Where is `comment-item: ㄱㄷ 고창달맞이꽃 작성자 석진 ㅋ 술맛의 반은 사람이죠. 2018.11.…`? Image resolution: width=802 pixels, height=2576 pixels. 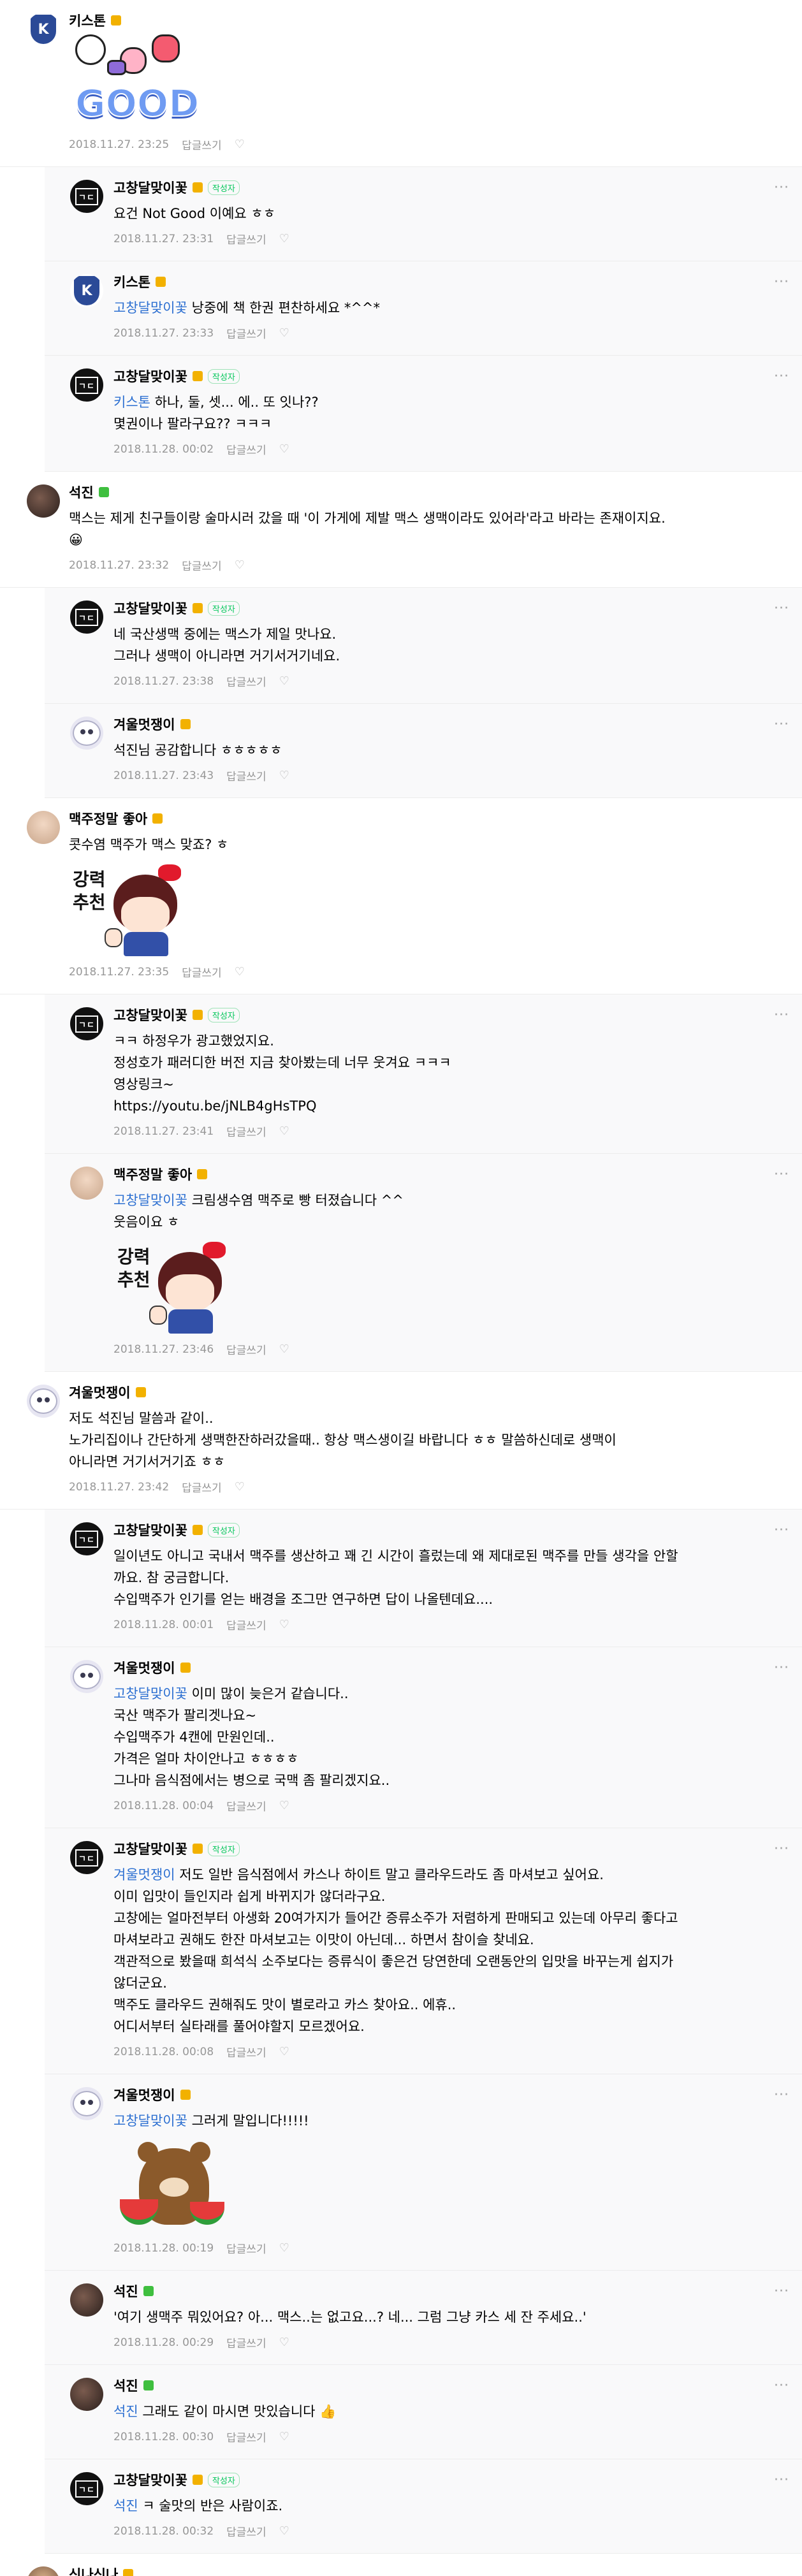 comment-item: ㄱㄷ 고창달맞이꽃 작성자 석진 ㅋ 술맛의 반은 사람이죠. 2018.11.… is located at coordinates (423, 2506).